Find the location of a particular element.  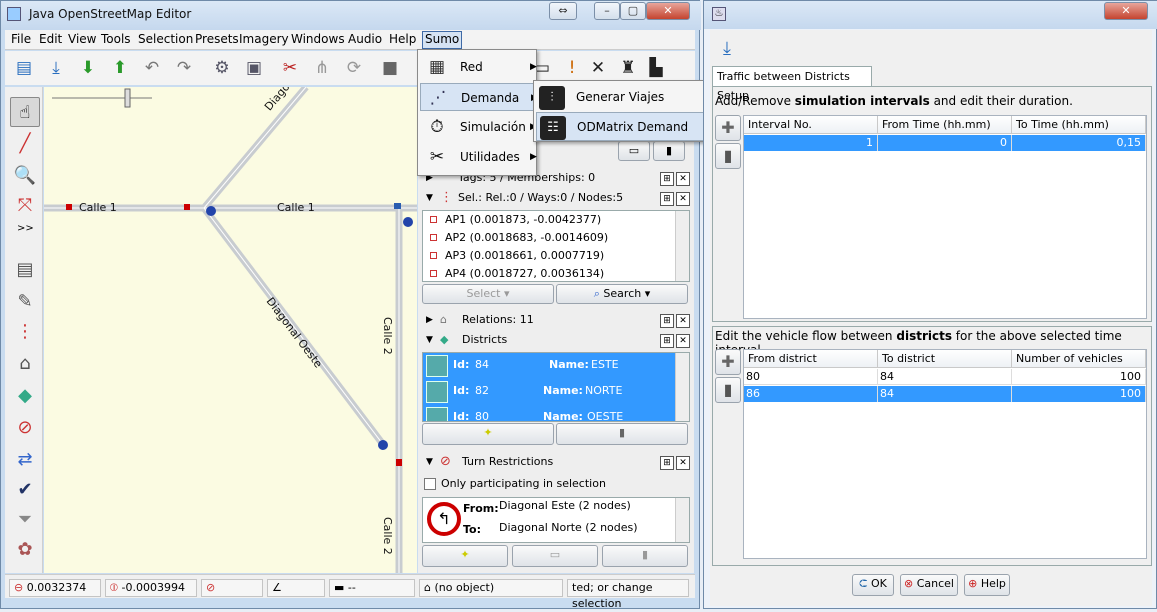

menu-file: File is located at coordinates (21, 39).